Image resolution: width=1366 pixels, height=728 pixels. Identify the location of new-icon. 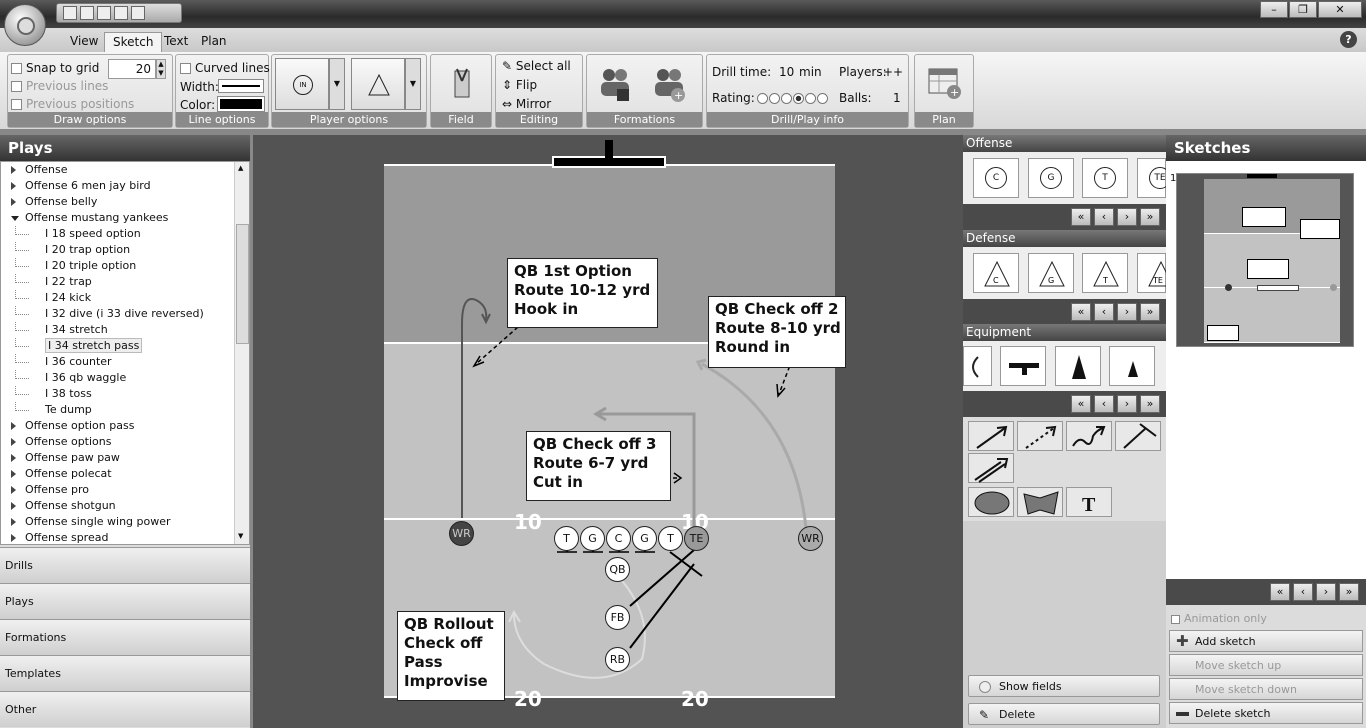
(70, 13).